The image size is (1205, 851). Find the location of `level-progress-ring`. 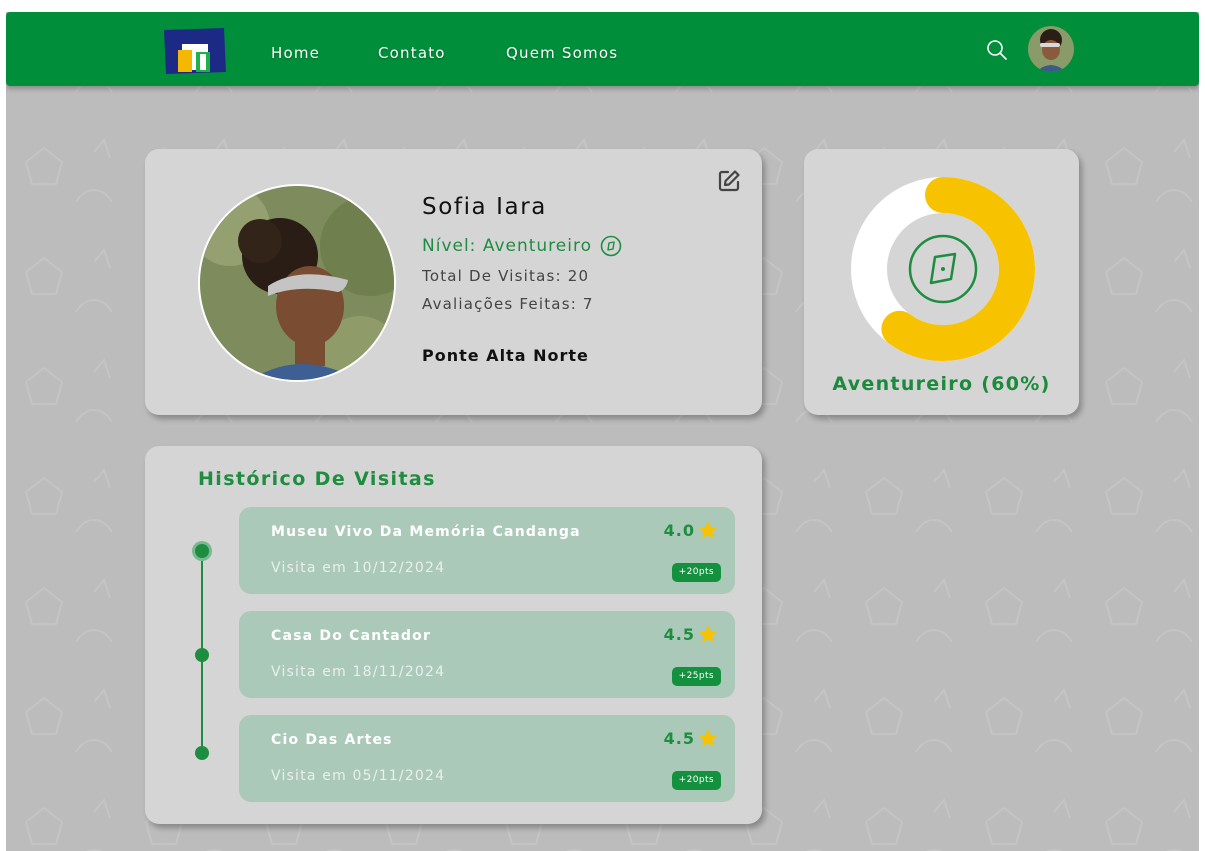

level-progress-ring is located at coordinates (943, 269).